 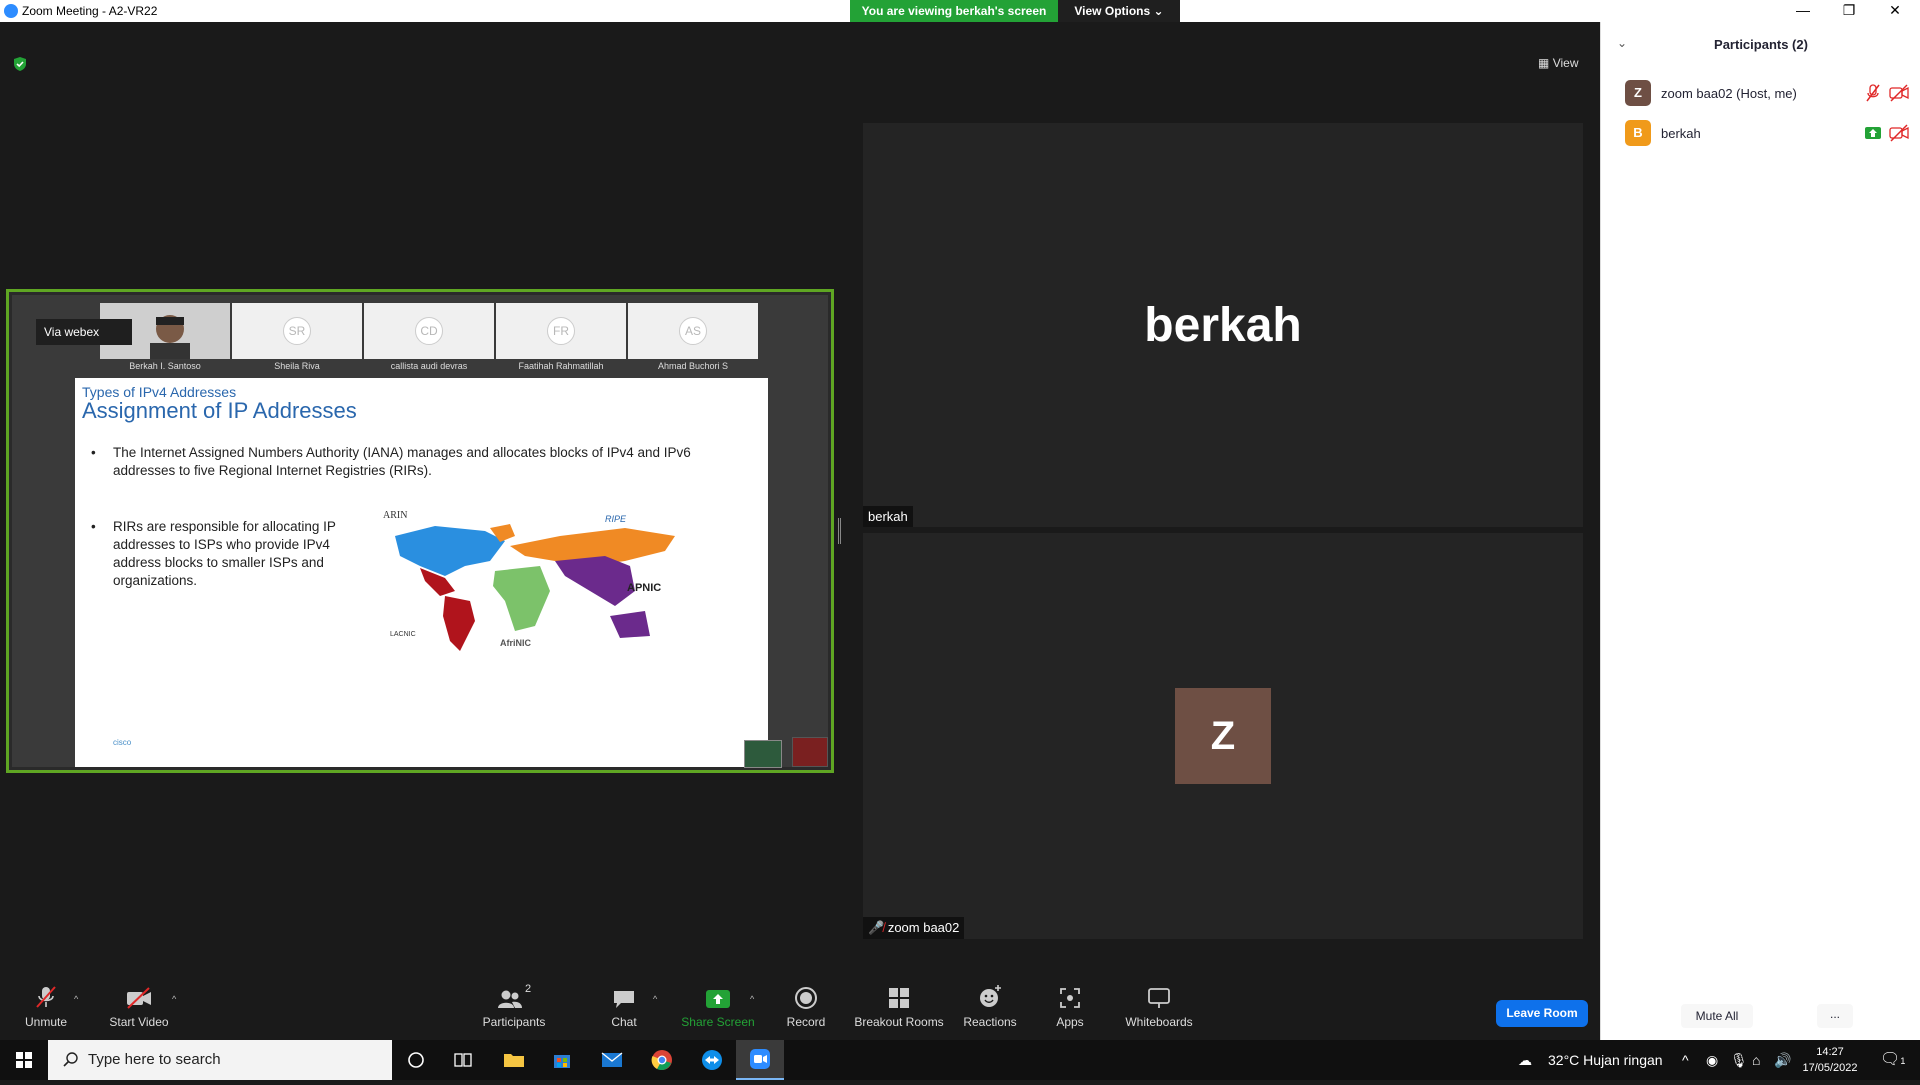 I want to click on chat-label: Chat, so click(x=624, y=1022).